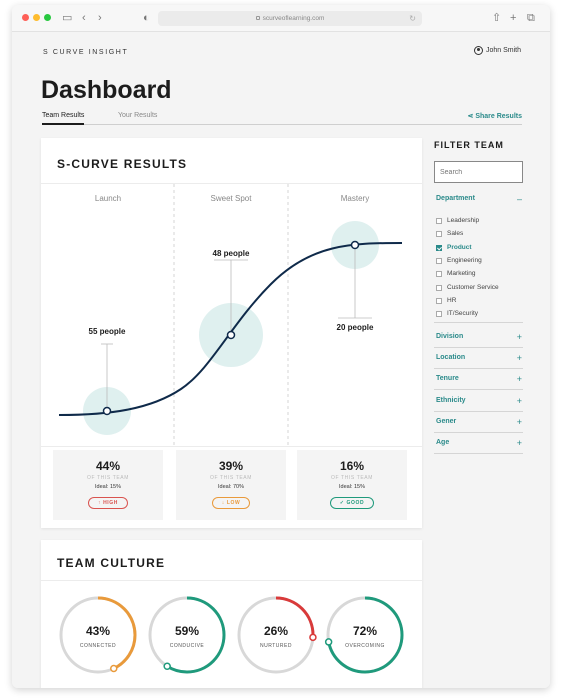 This screenshot has width=562, height=698. Describe the element at coordinates (473, 287) in the screenshot. I see `department-option-label: Customer Service` at that location.